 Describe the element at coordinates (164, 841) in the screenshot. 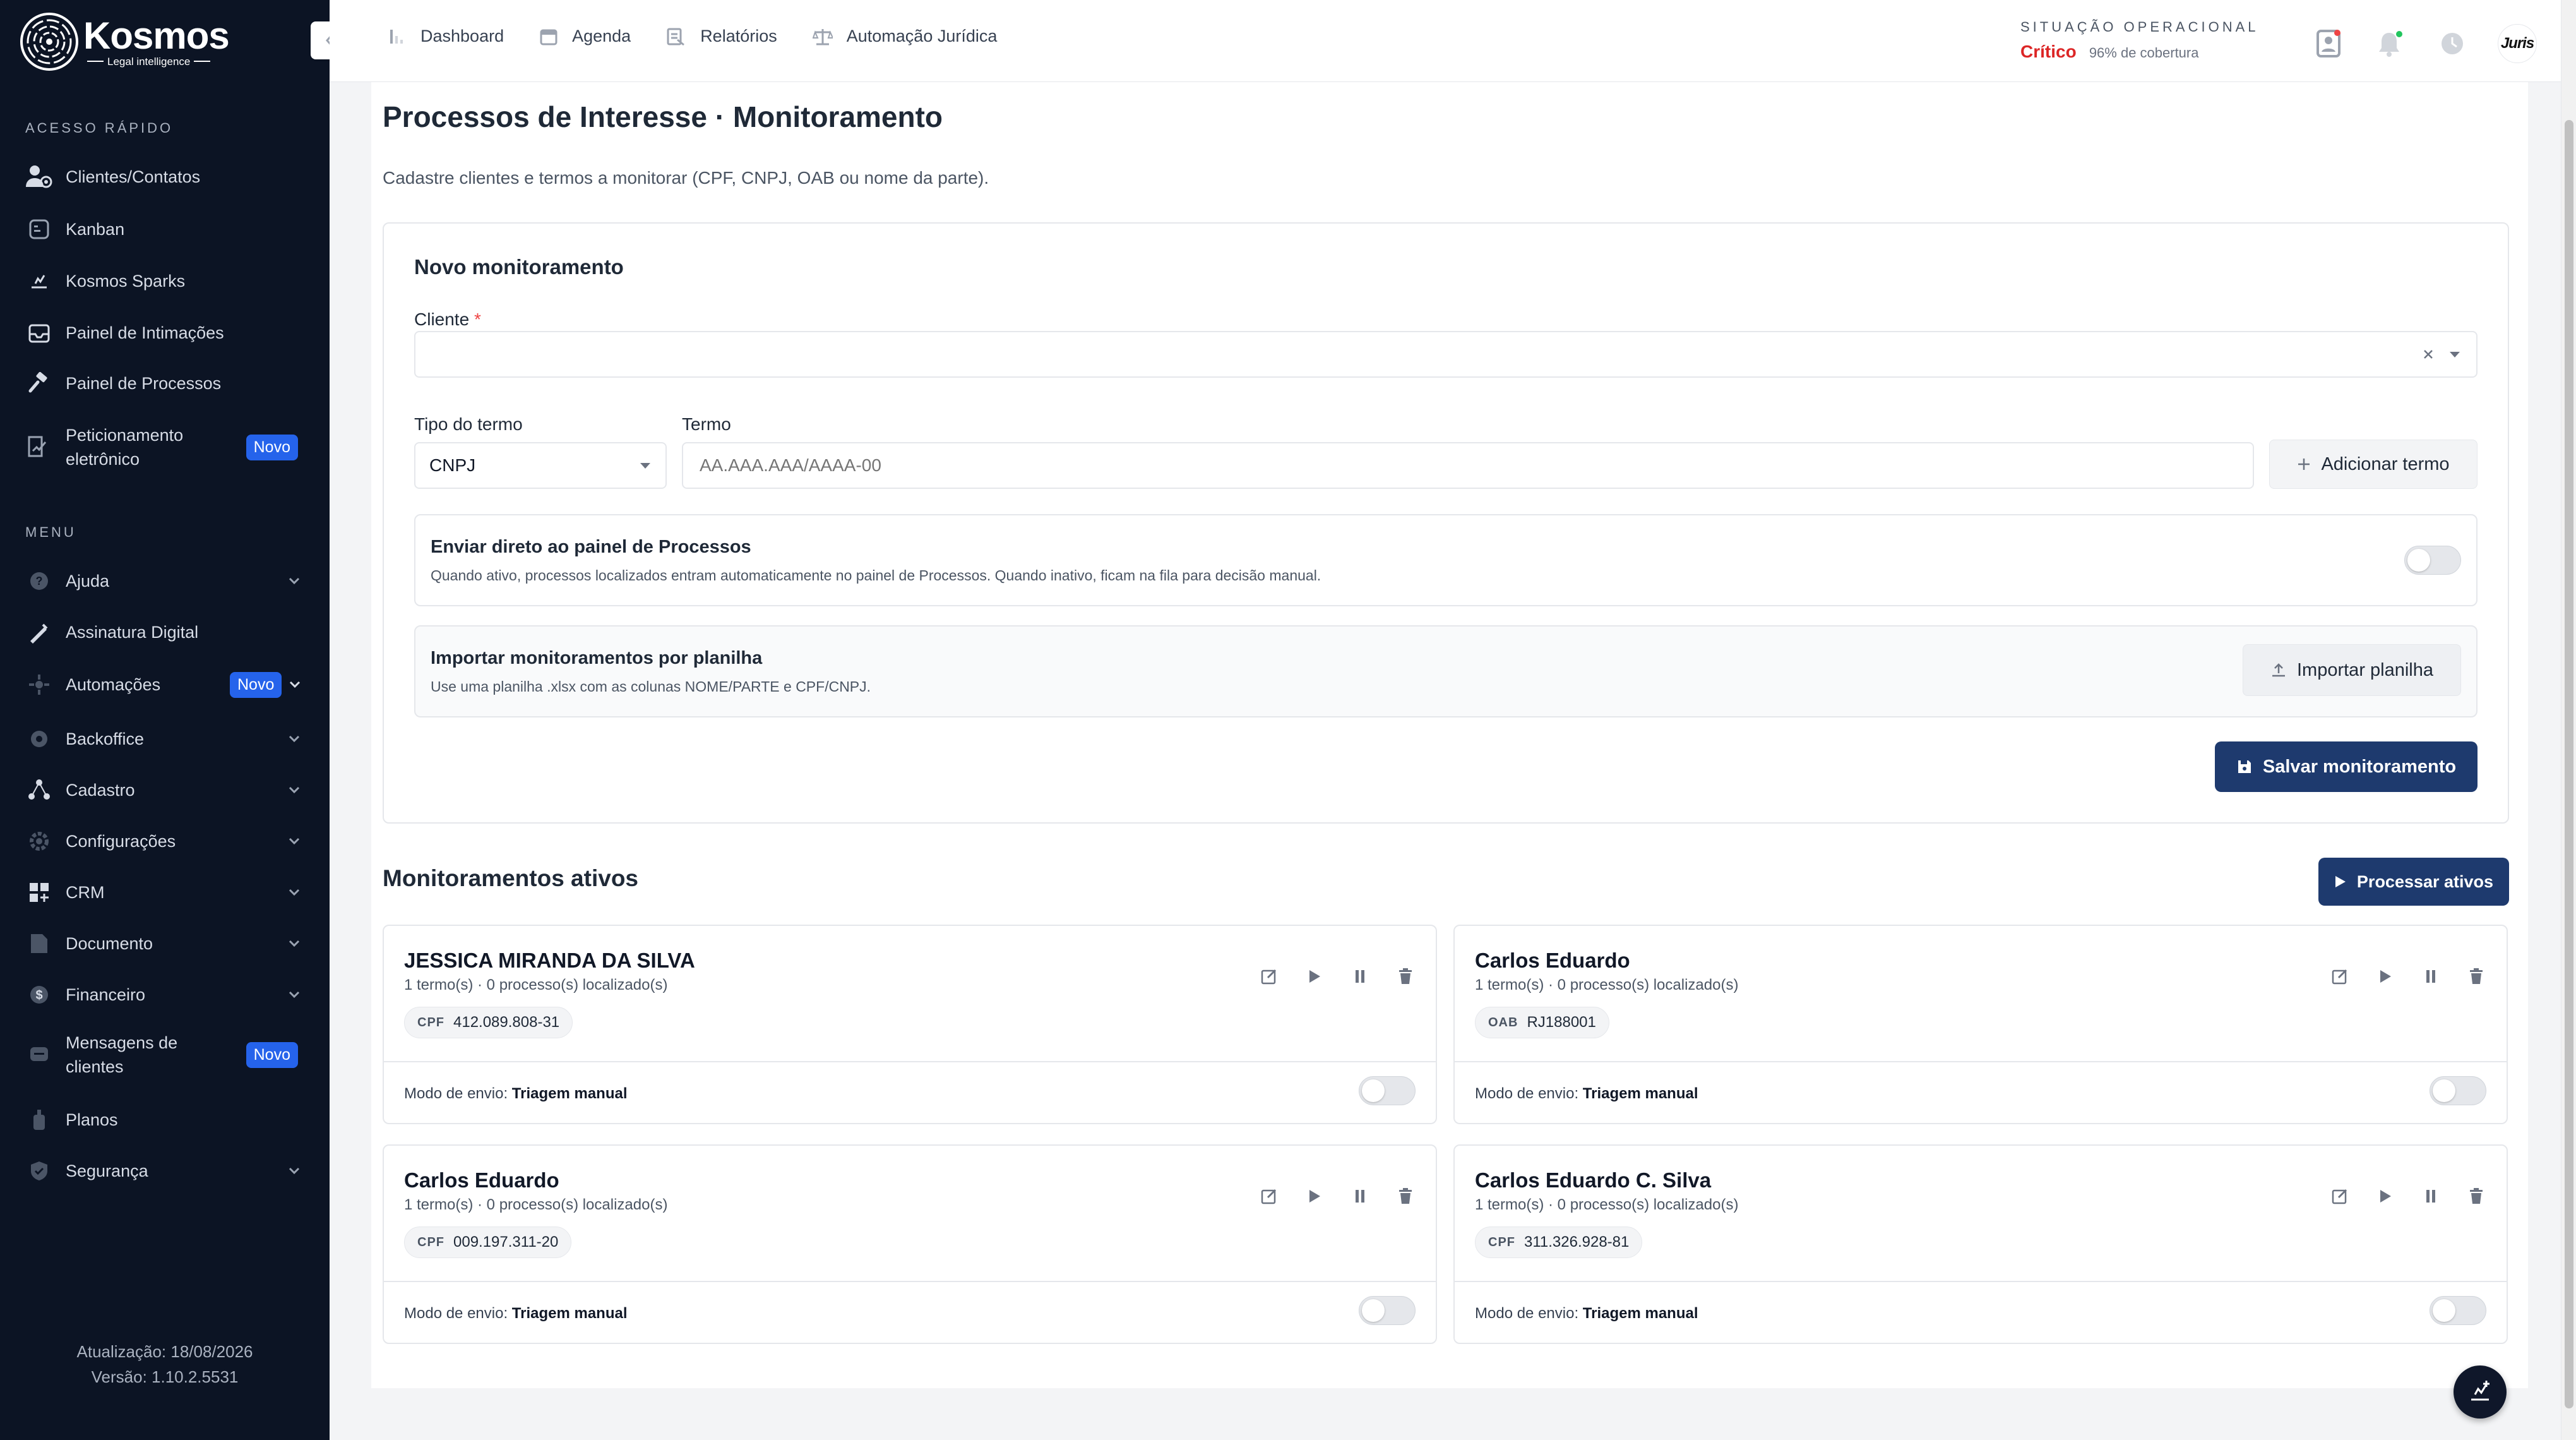

I see `sidebar-item-configuracoes: Configurações` at that location.